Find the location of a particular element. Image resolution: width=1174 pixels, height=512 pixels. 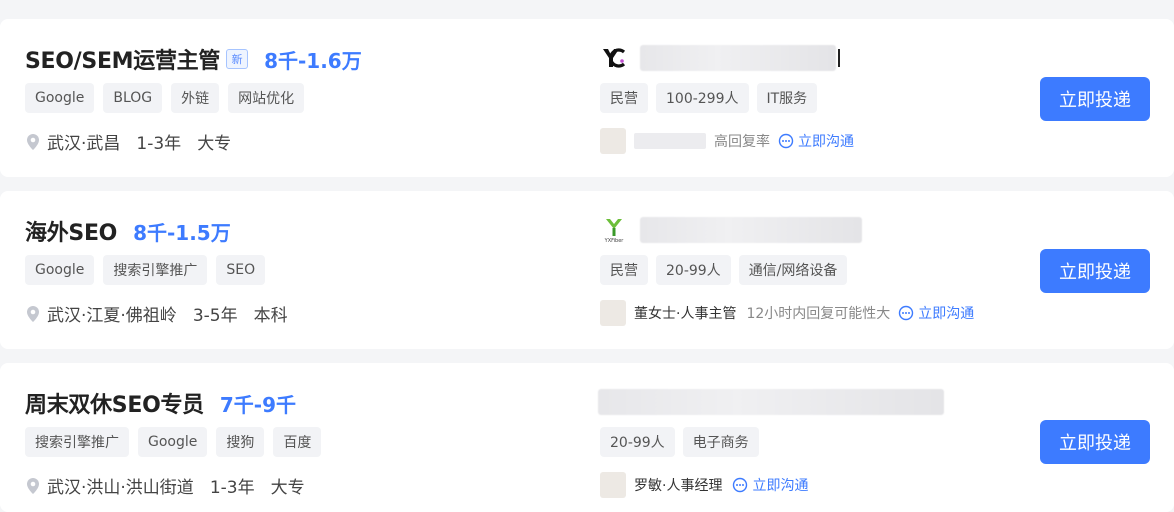

company-row: YXFiber is located at coordinates (731, 230).